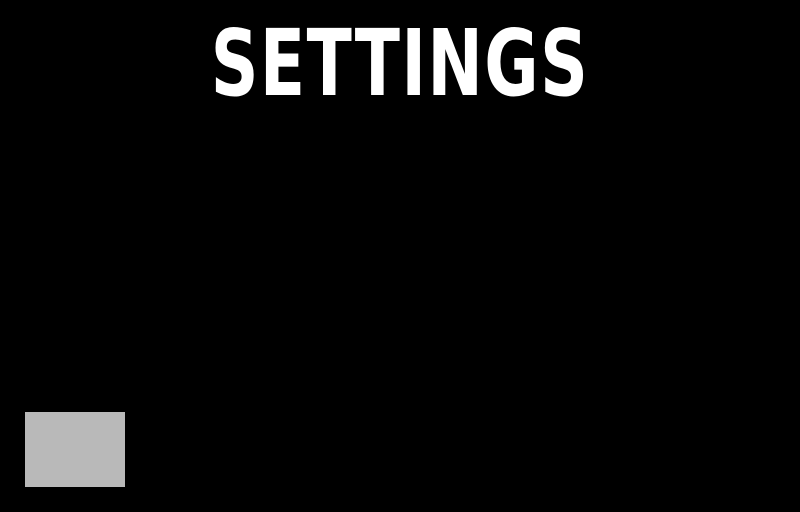 The width and height of the screenshot is (800, 512). I want to click on back-button, so click(75, 449).